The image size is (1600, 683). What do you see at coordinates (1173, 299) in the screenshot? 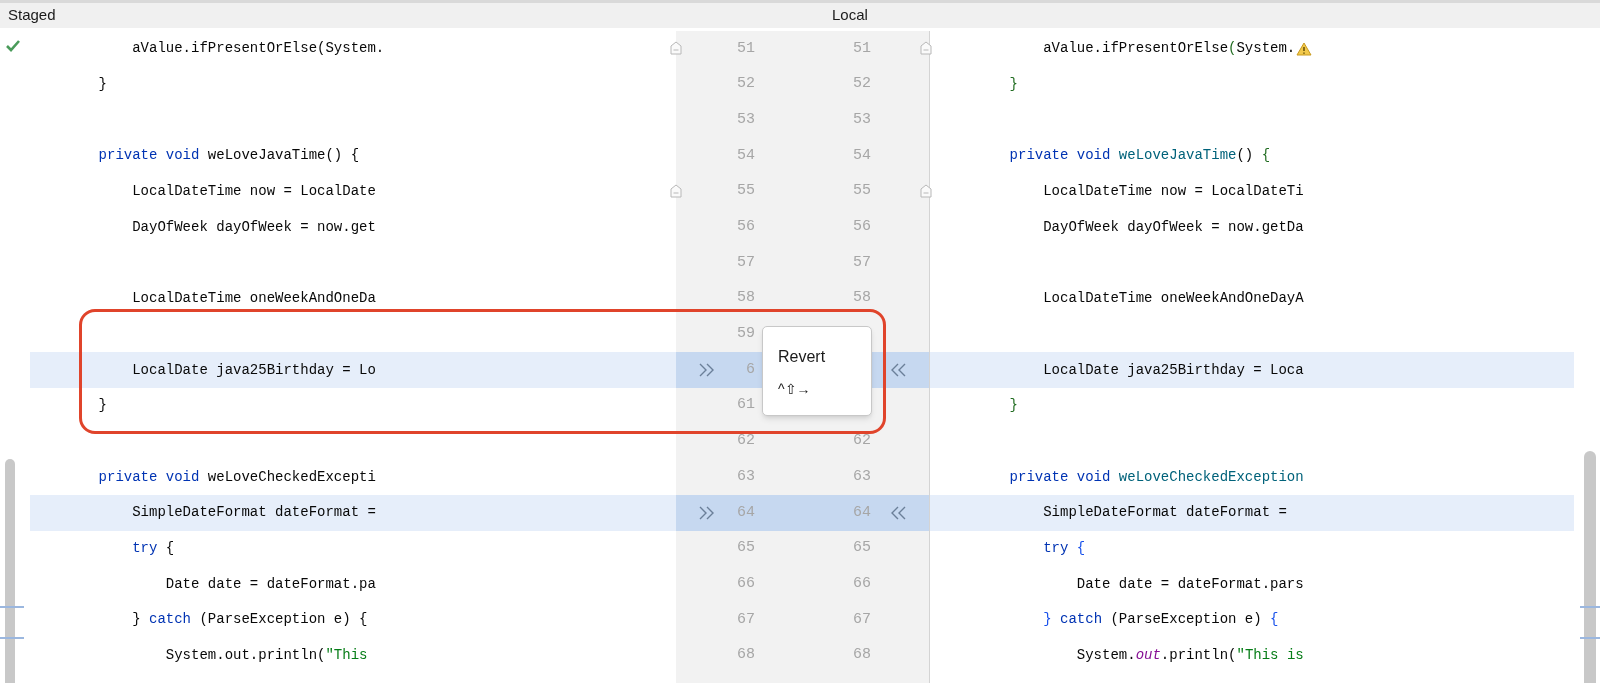
I see `code-line: LocalDateTime oneWeekAndOneDayA` at bounding box center [1173, 299].